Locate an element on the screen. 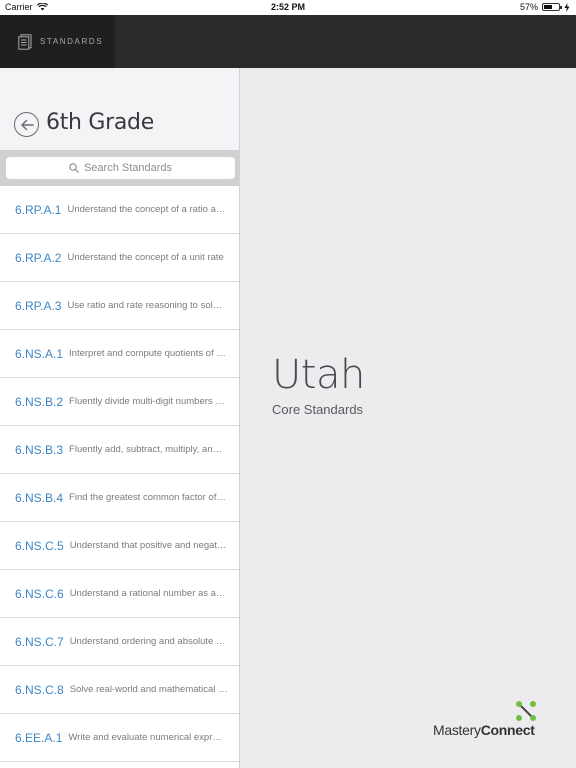 The image size is (576, 768). status-right: 57% is located at coordinates (545, 7).